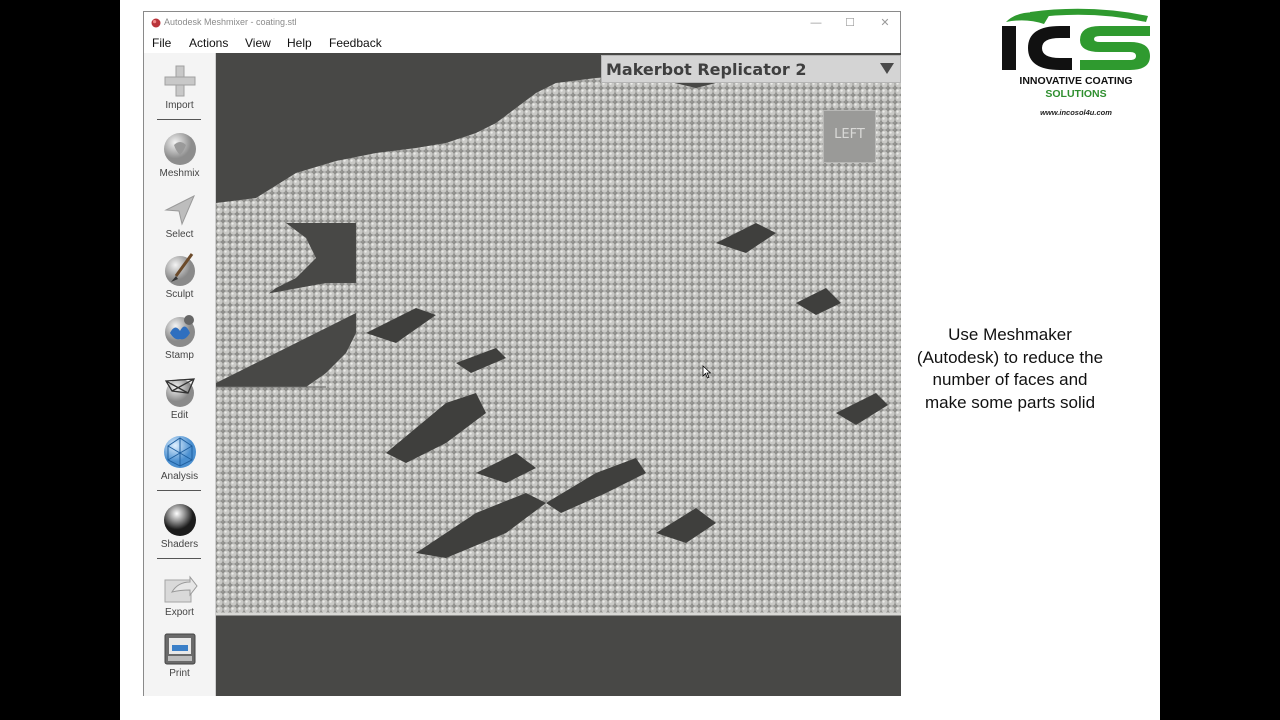  I want to click on view-cube-label: LEFT, so click(849, 134).